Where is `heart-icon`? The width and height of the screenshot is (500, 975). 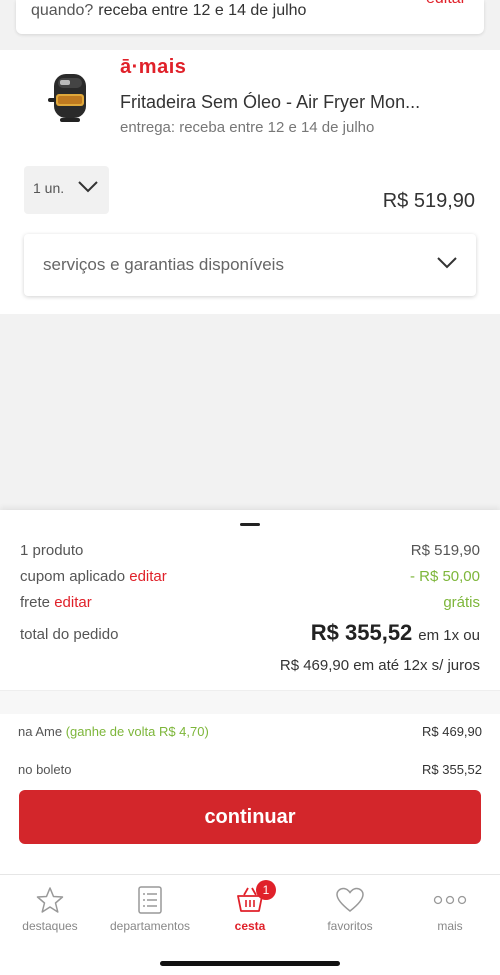
heart-icon is located at coordinates (350, 900).